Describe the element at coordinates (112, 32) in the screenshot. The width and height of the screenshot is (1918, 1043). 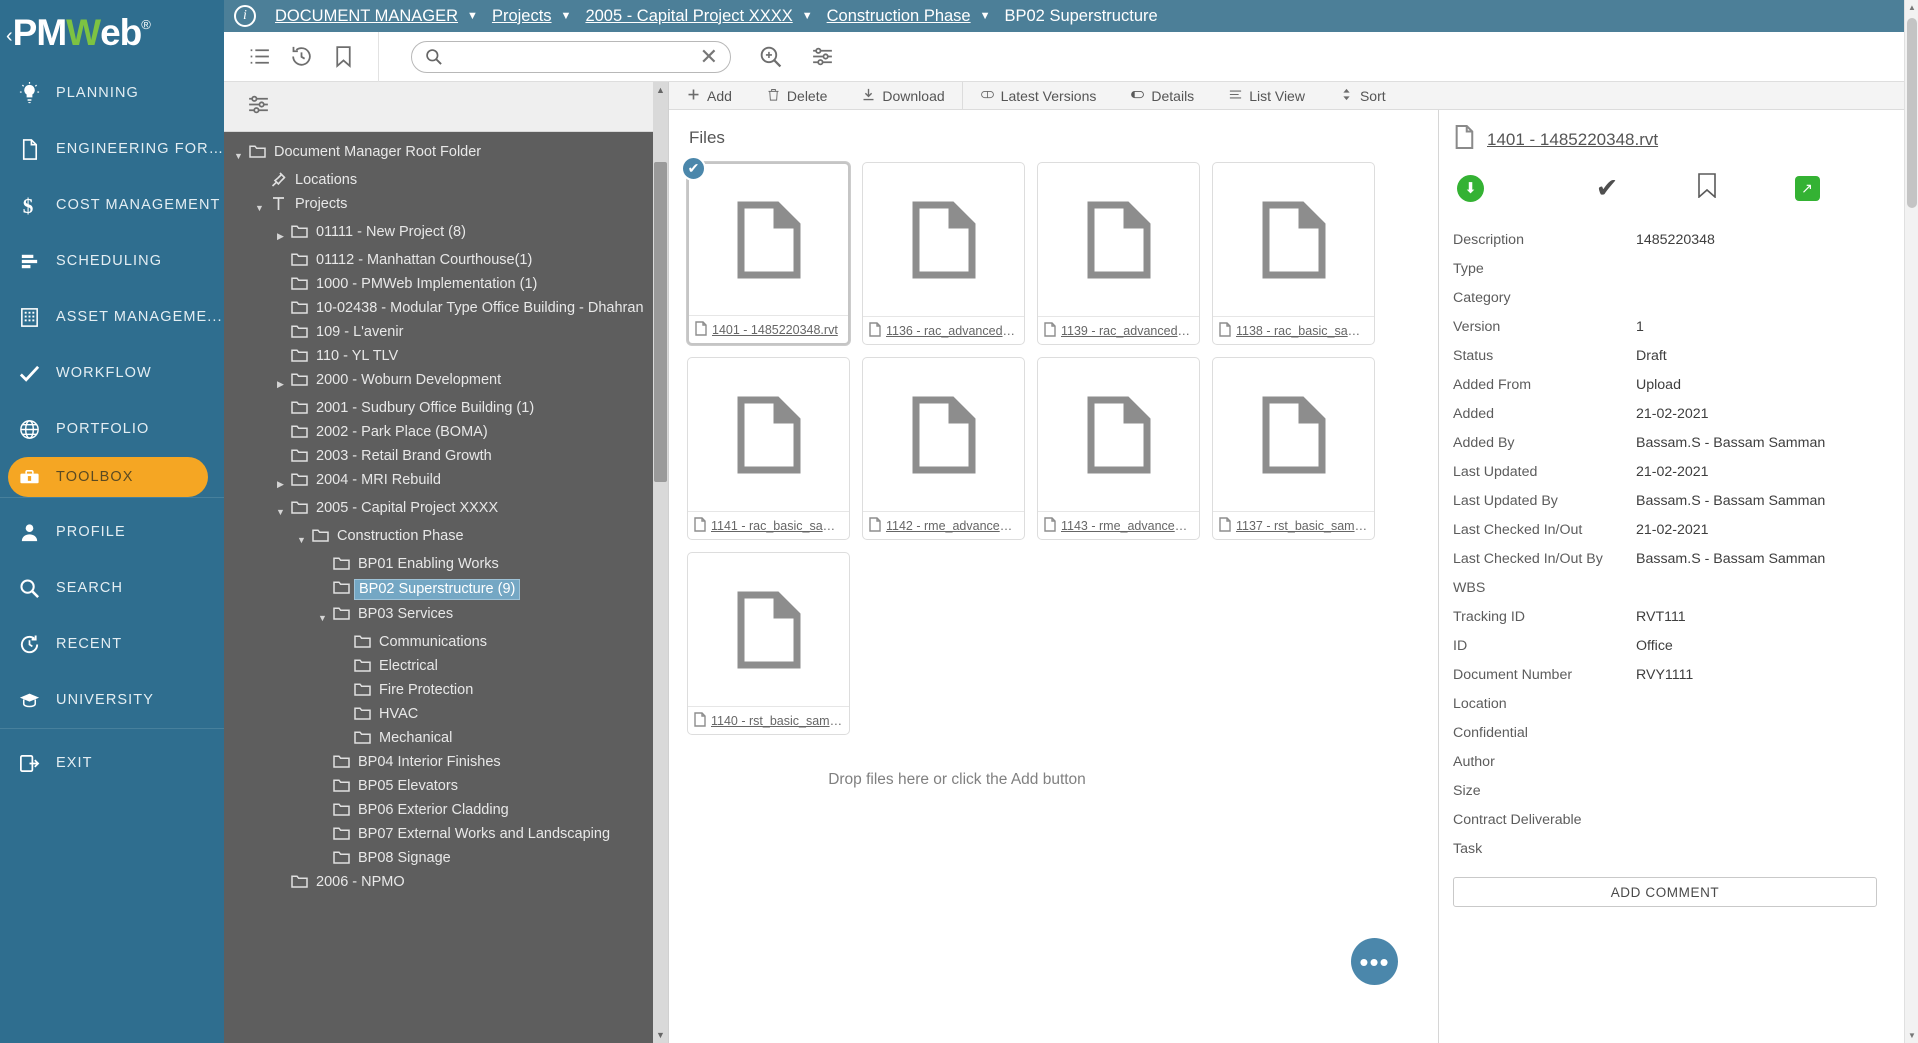
I see `pmweb-logo: ‹ PM Web ®` at that location.